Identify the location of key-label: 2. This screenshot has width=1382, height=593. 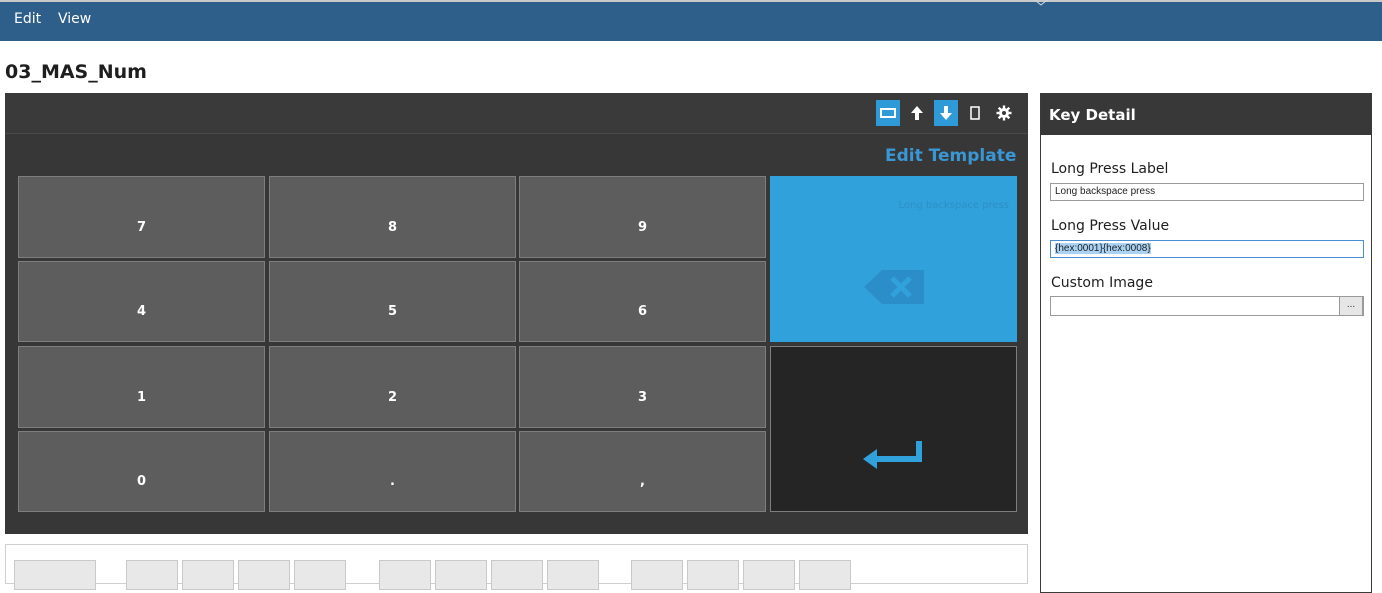
(392, 397).